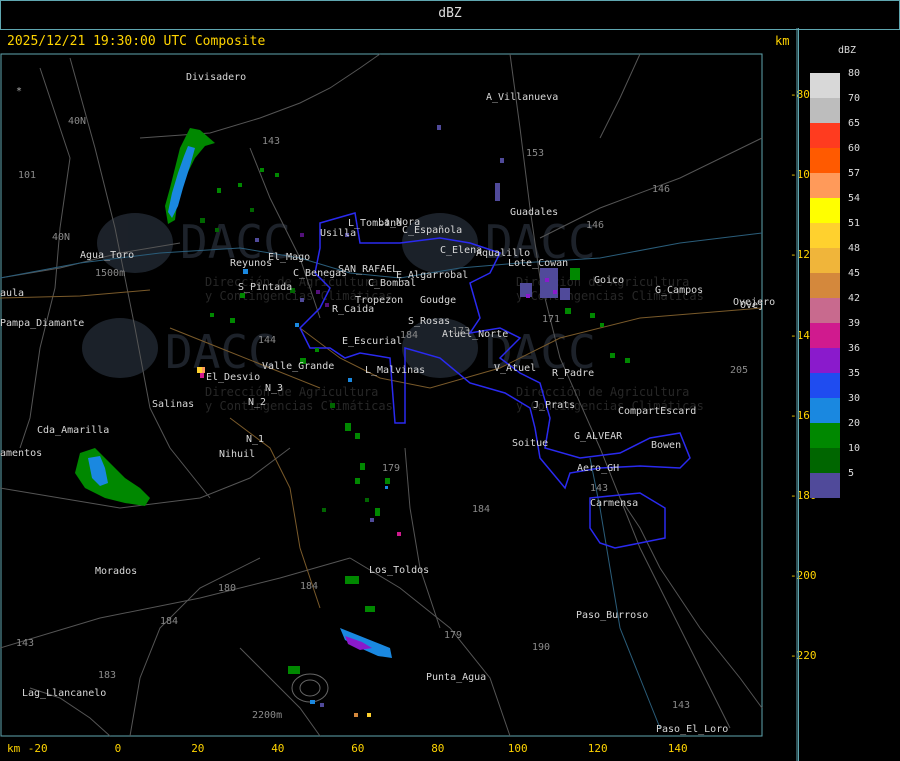 This screenshot has height=761, width=900. I want to click on place-label: Agua_Toro, so click(107, 255).